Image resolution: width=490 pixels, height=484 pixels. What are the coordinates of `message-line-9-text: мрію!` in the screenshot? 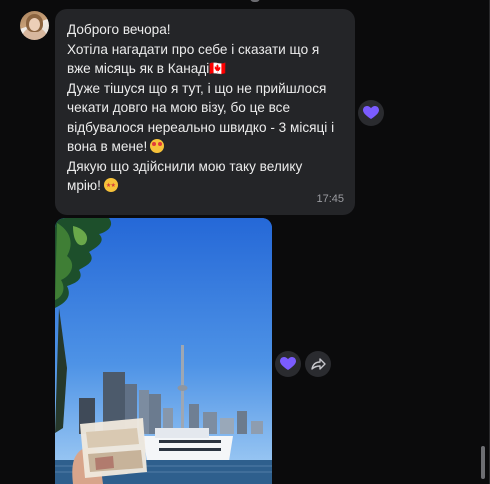 It's located at (84, 185).